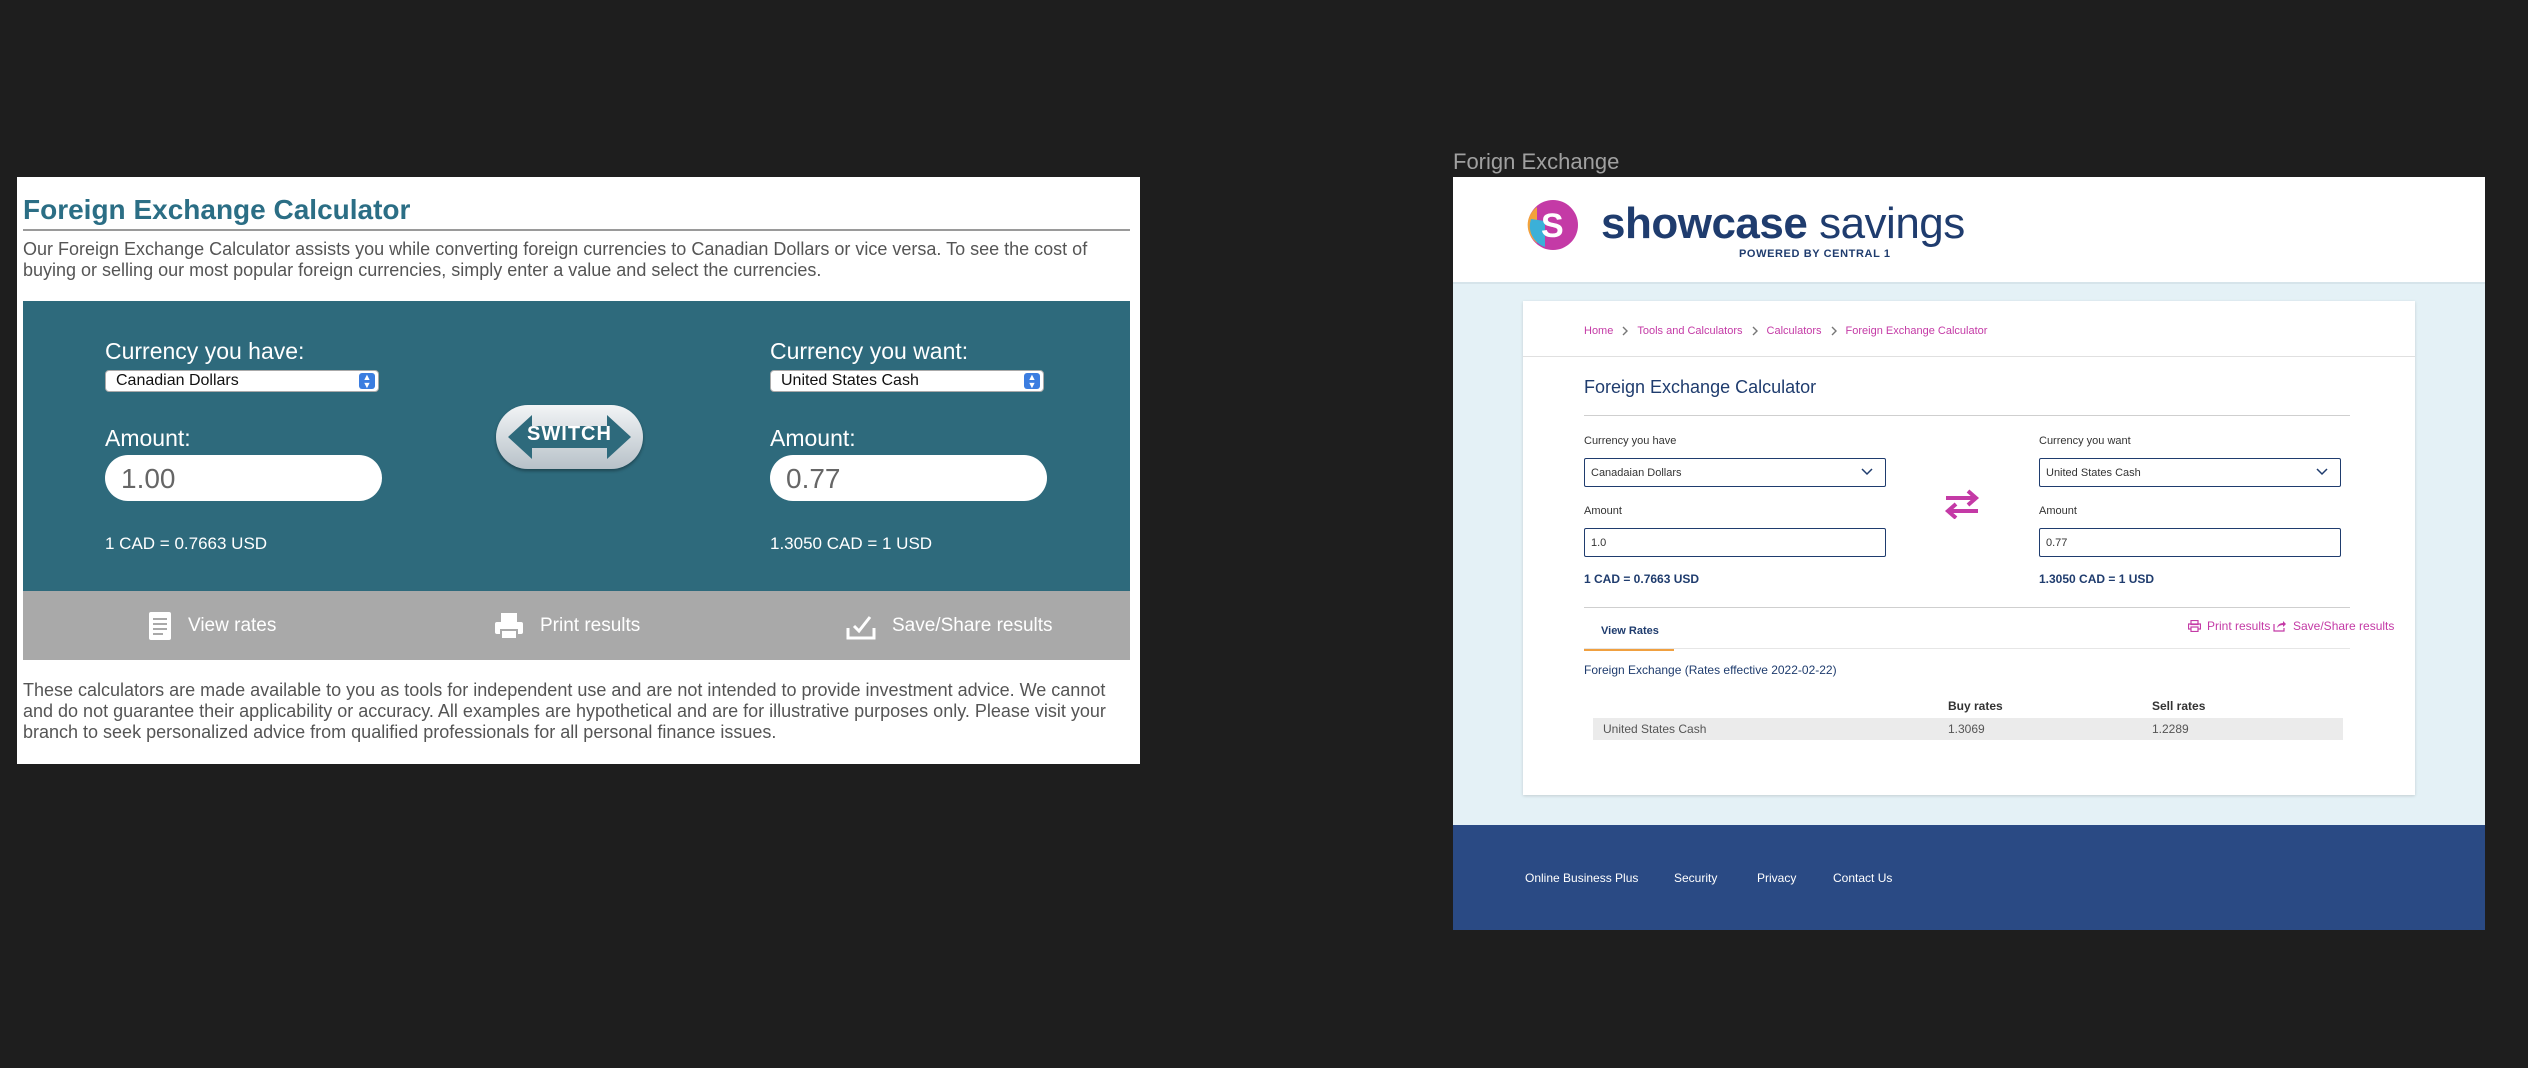 This screenshot has height=1068, width=2528. Describe the element at coordinates (160, 625) in the screenshot. I see `view-rates-icon` at that location.